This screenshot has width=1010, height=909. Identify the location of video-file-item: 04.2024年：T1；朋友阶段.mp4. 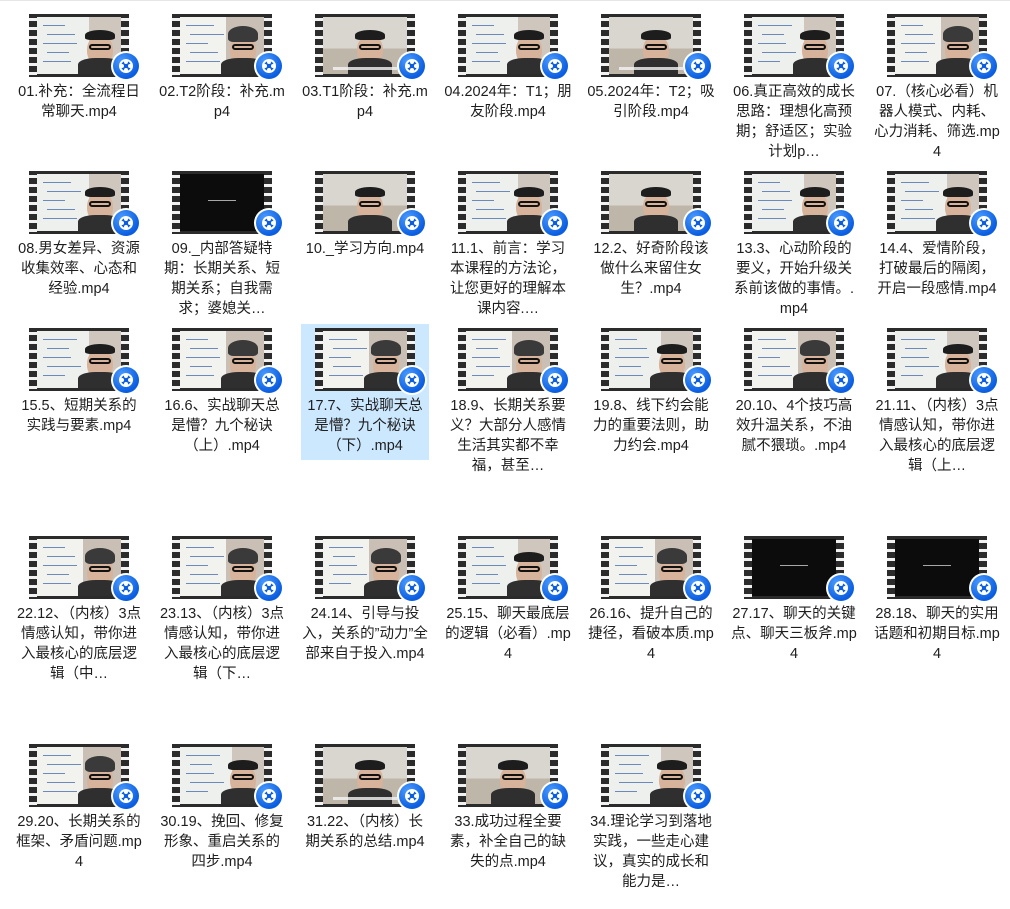
(508, 83).